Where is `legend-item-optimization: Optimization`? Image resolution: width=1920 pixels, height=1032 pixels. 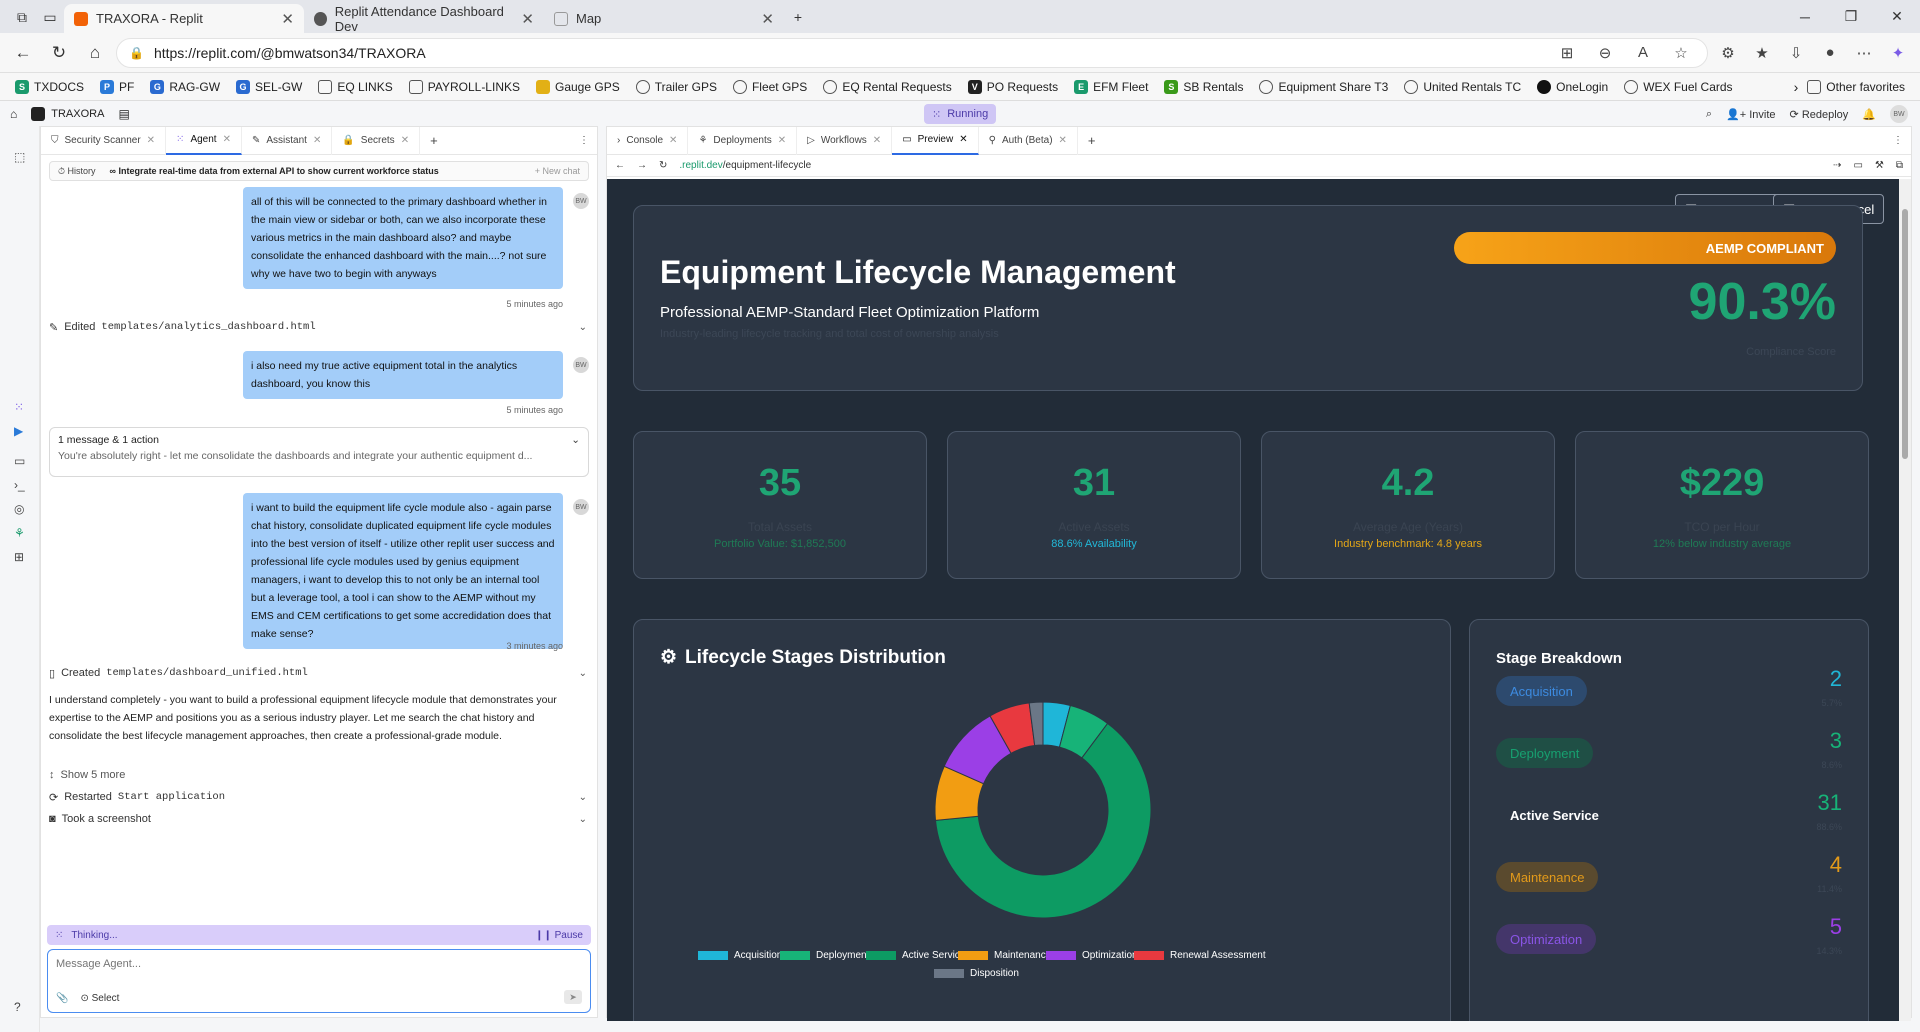 legend-item-optimization: Optimization is located at coordinates (1092, 955).